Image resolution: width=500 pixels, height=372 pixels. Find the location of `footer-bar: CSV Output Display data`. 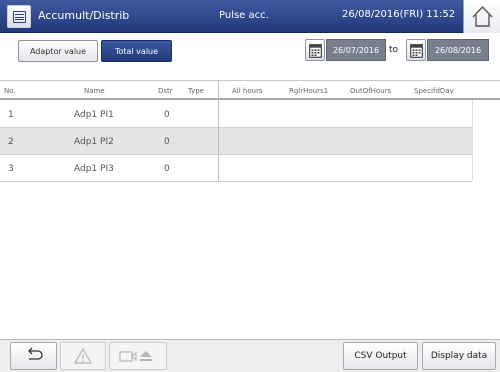

footer-bar: CSV Output Display data is located at coordinates (250, 355).